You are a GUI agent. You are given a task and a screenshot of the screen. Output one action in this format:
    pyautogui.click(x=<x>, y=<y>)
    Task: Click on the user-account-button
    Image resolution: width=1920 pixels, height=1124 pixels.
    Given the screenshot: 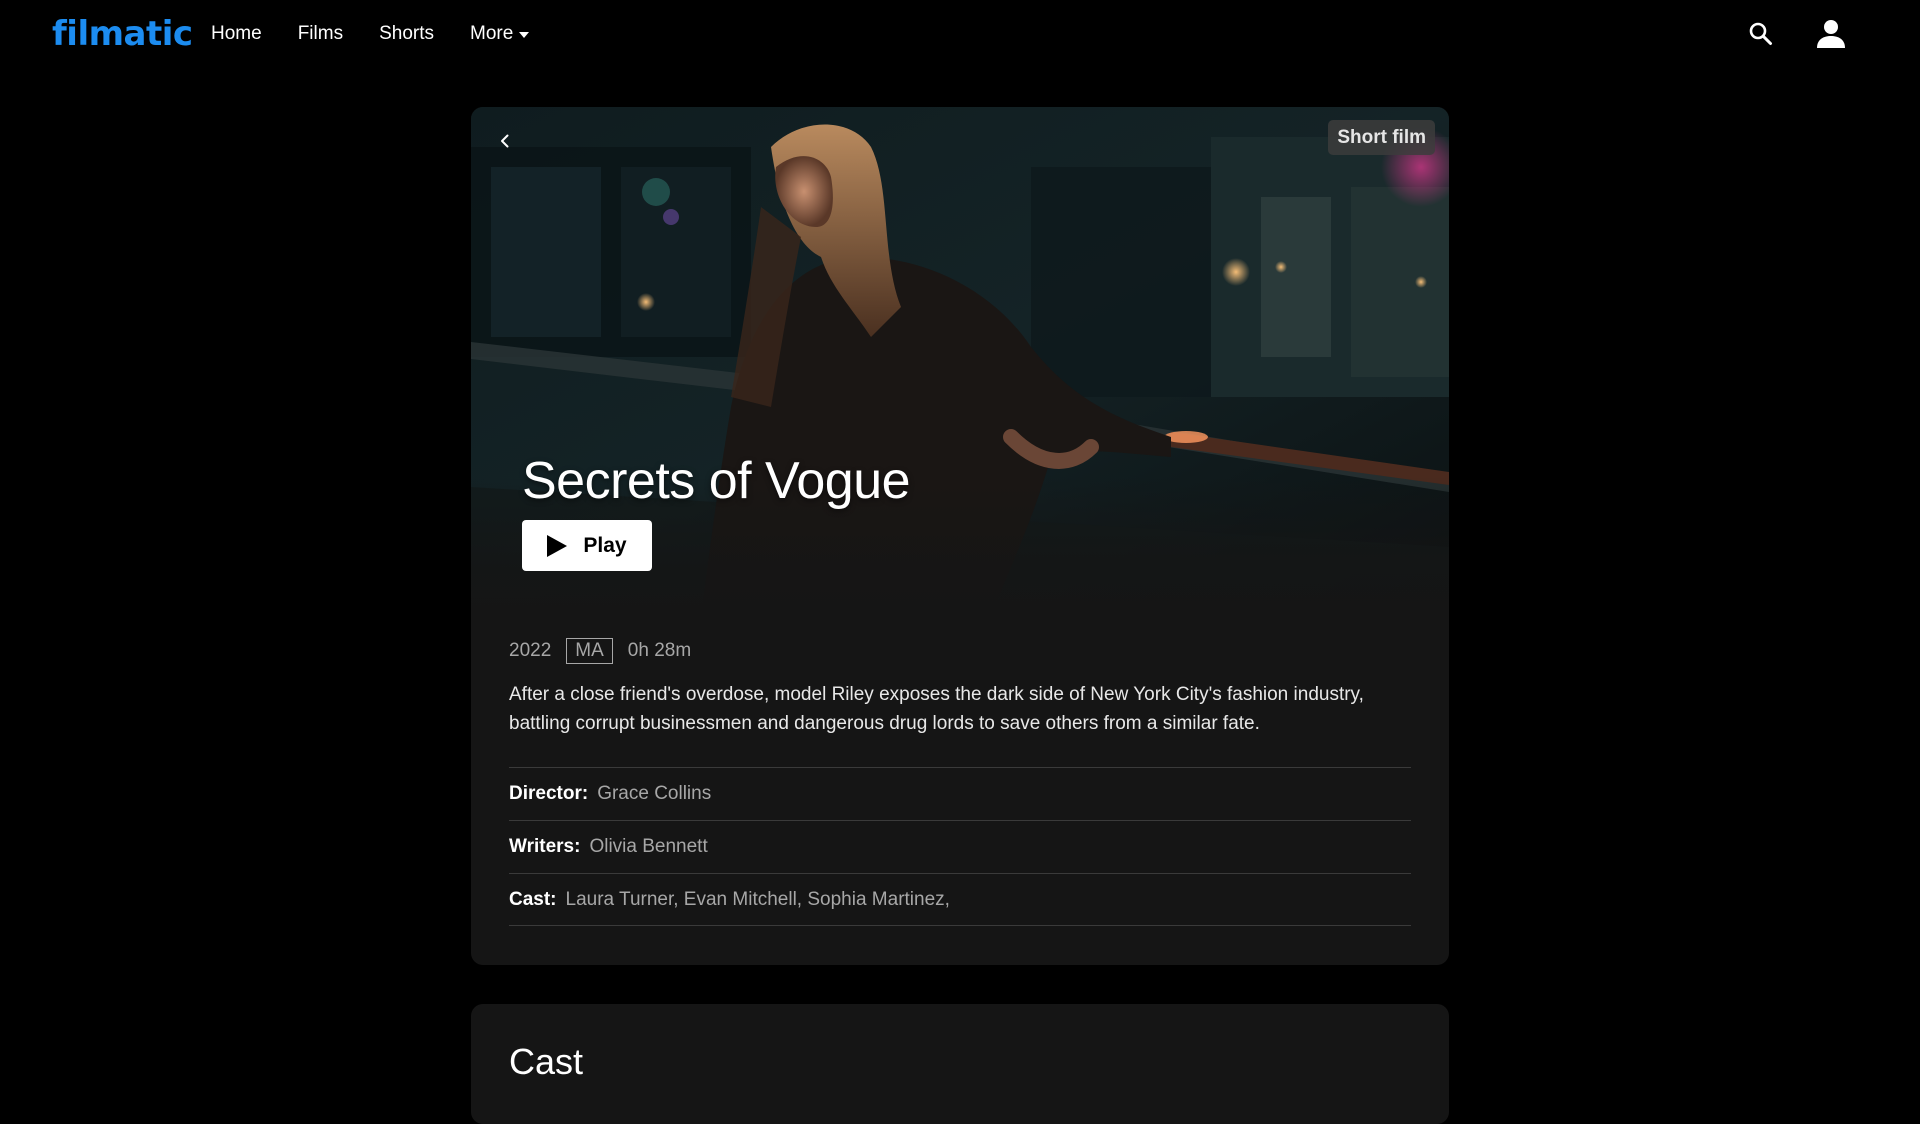 What is the action you would take?
    pyautogui.click(x=1831, y=34)
    